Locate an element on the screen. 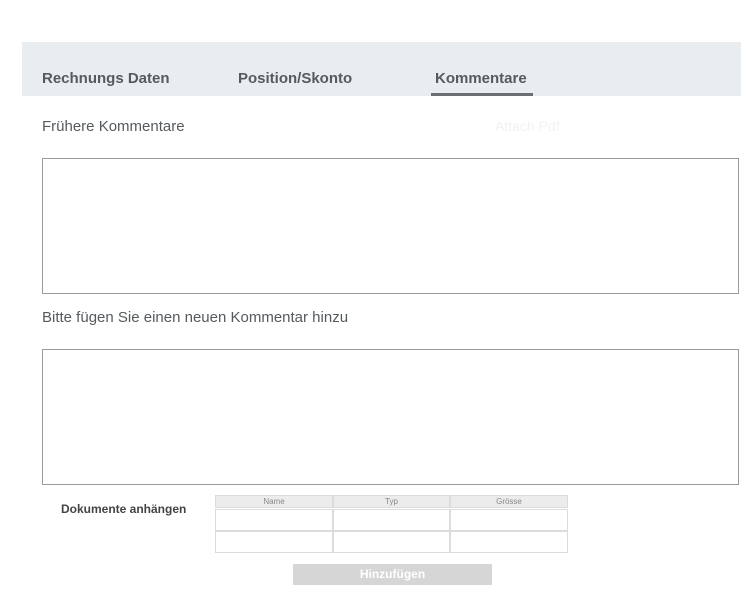  tab-kommentare: Kommentare is located at coordinates (481, 78).